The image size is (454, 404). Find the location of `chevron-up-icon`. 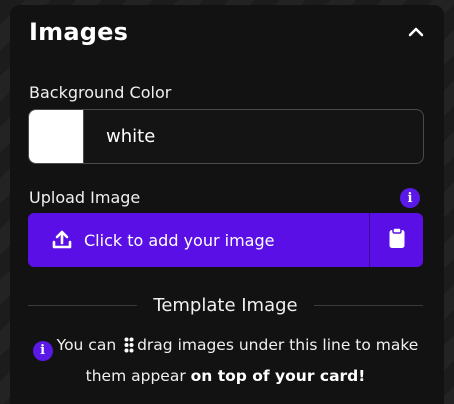

chevron-up-icon is located at coordinates (416, 32).